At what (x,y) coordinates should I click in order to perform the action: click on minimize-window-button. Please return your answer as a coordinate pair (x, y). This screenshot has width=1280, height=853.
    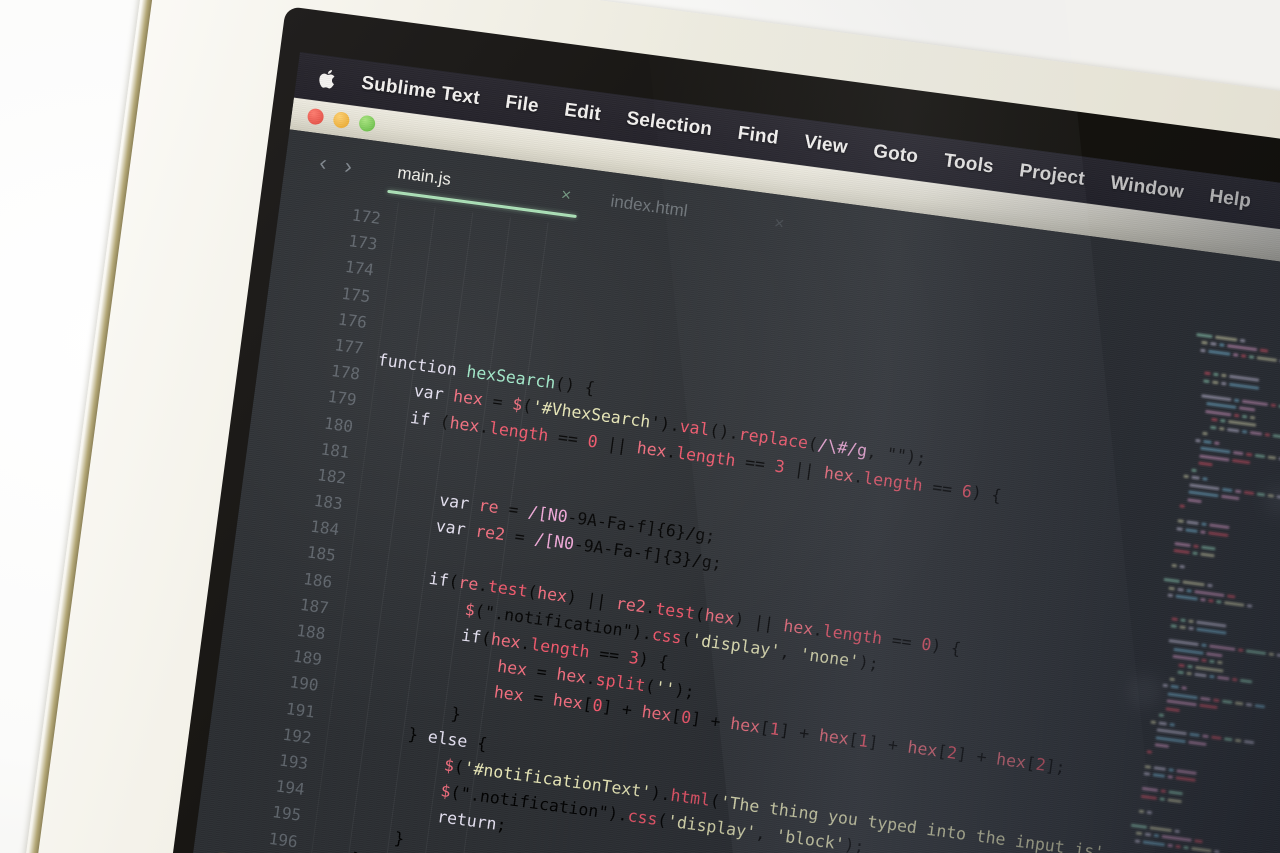
    Looking at the image, I should click on (341, 120).